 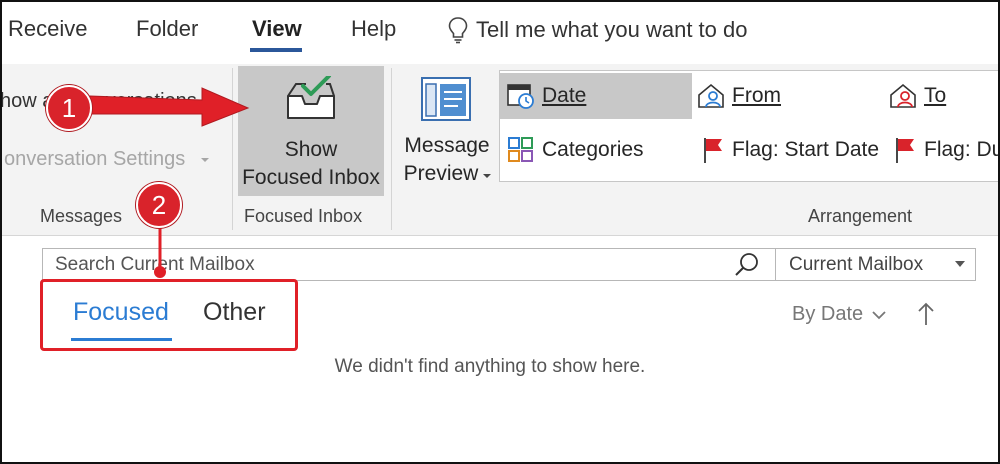 What do you see at coordinates (441, 173) in the screenshot?
I see `message-preview-label-line2: Preview` at bounding box center [441, 173].